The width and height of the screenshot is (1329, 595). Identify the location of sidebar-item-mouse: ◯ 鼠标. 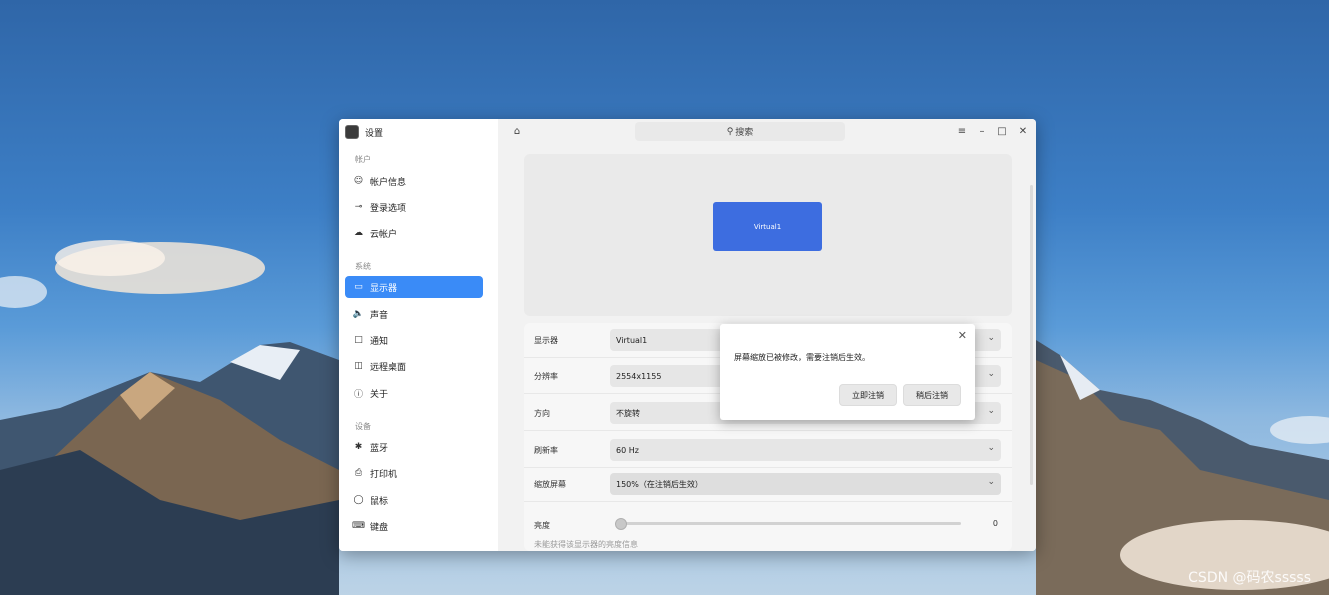
(414, 500).